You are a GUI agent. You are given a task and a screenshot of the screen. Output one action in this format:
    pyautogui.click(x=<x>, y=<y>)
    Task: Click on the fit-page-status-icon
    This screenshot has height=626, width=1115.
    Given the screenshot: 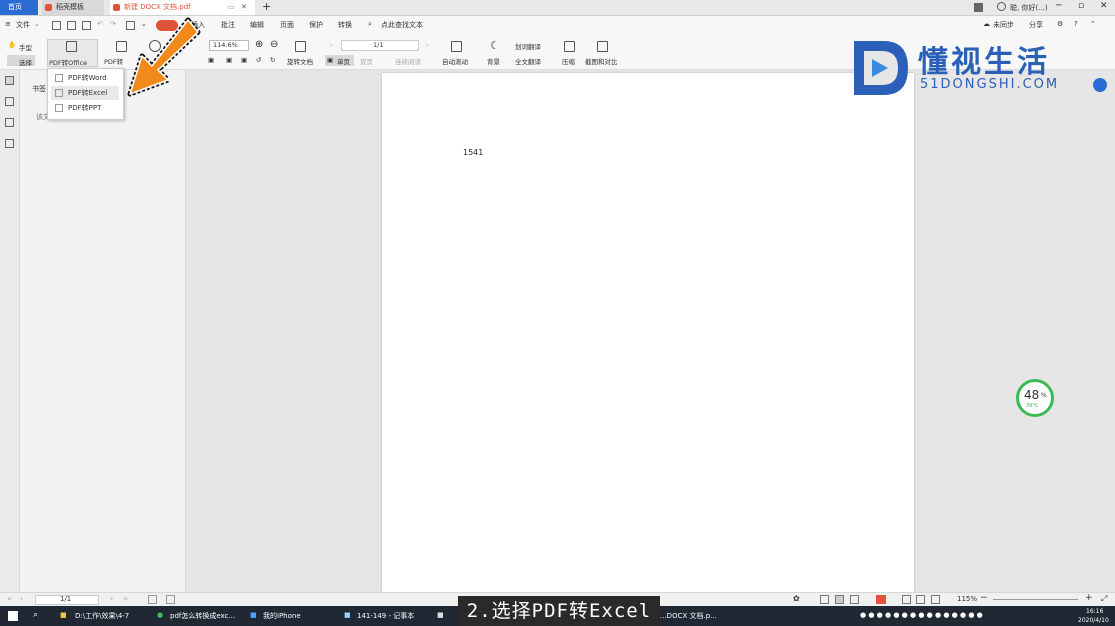 What is the action you would take?
    pyautogui.click(x=906, y=599)
    